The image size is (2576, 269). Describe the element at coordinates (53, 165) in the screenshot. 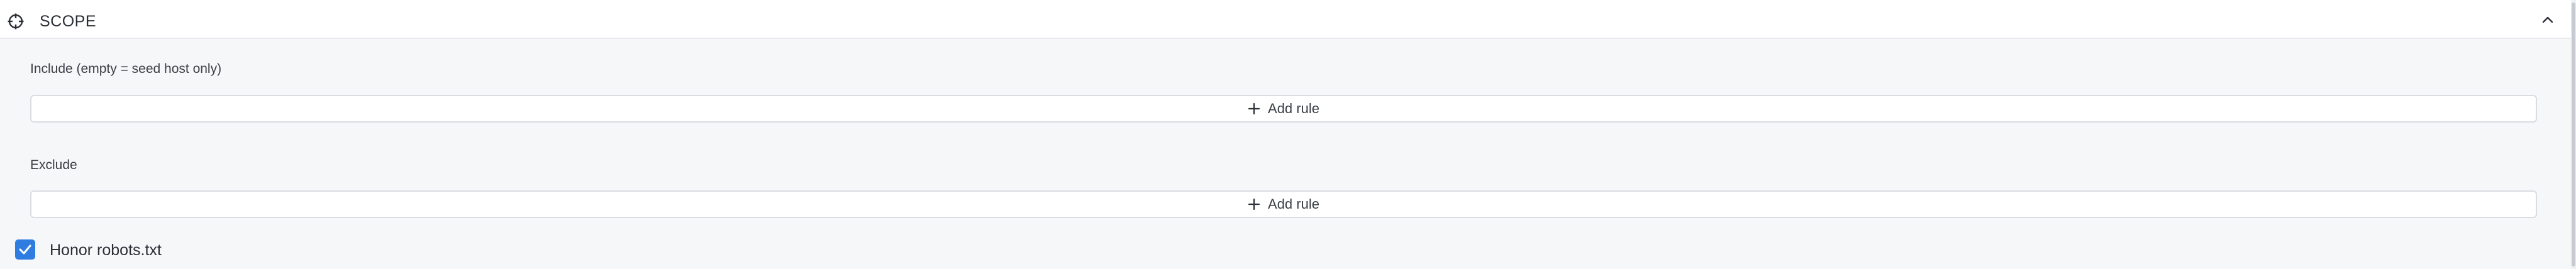

I see `exclude-label: Exclude` at that location.